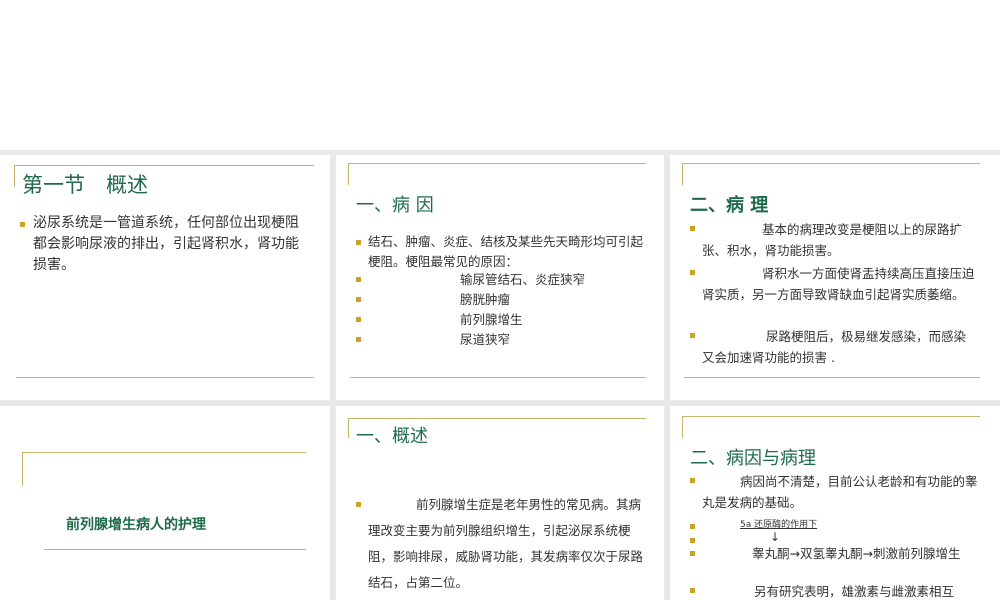 This screenshot has width=1000, height=600. Describe the element at coordinates (485, 299) in the screenshot. I see `cause-item: 膀胱肿瘤` at that location.